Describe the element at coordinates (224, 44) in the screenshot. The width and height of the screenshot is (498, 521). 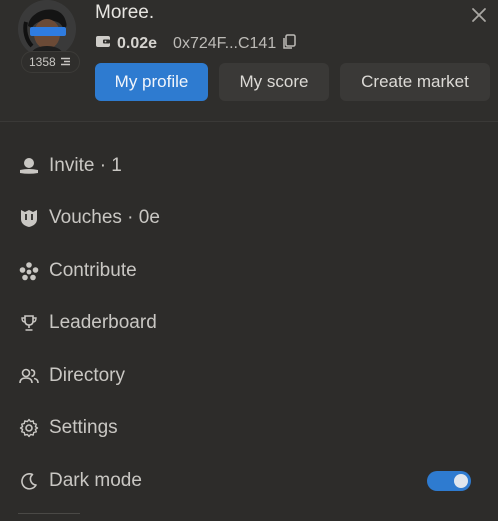
I see `wallet-address: 0x724F...C141` at that location.